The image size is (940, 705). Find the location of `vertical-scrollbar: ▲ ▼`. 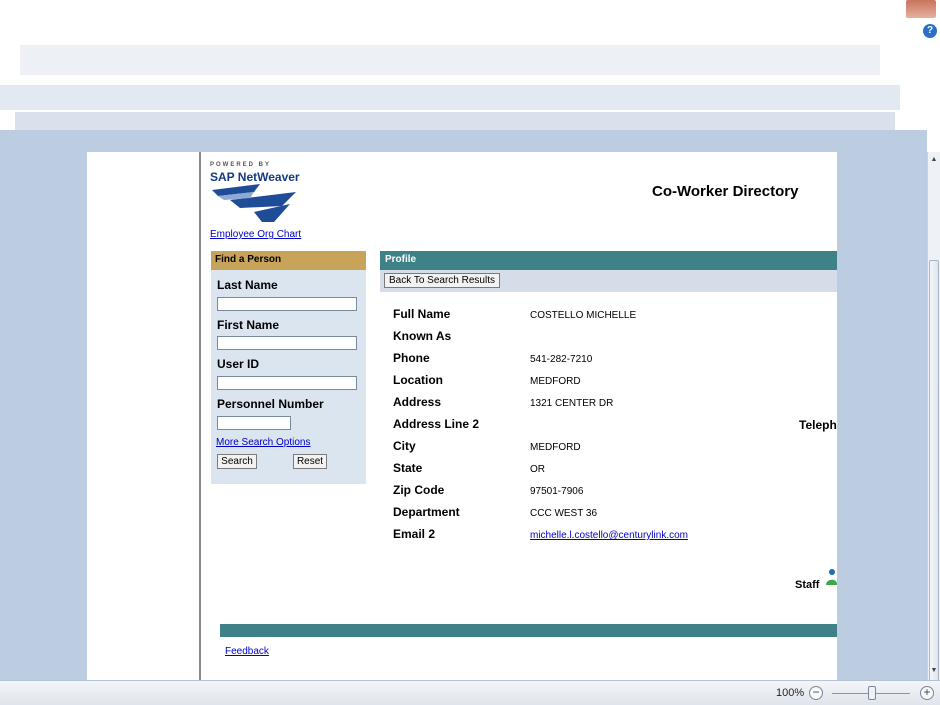

vertical-scrollbar: ▲ ▼ is located at coordinates (933, 424).